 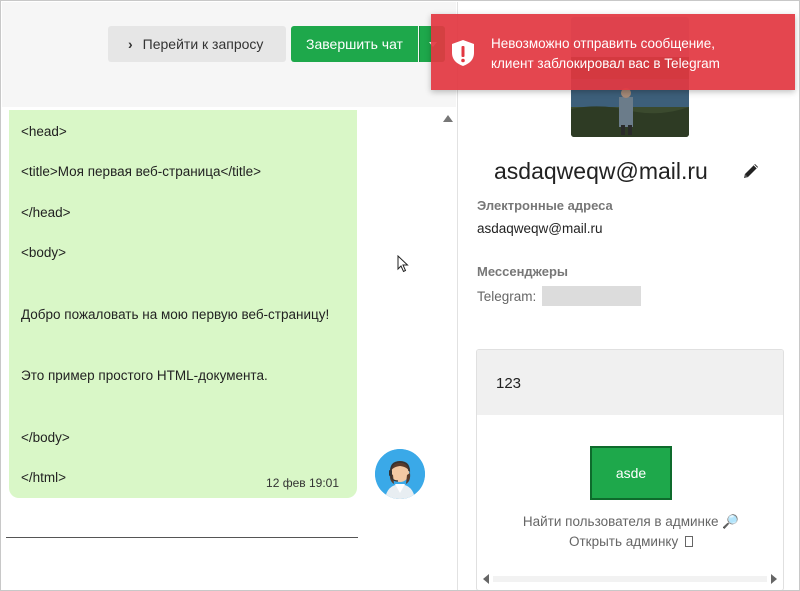 What do you see at coordinates (44, 131) in the screenshot?
I see `message-line: <head>` at bounding box center [44, 131].